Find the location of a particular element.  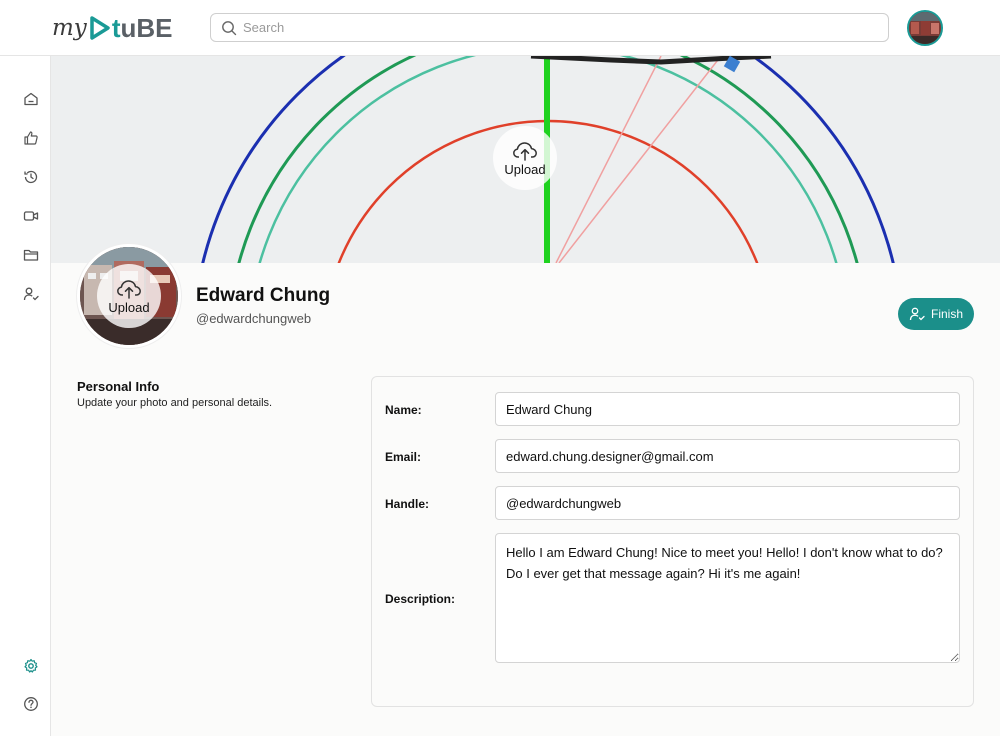

sidebar-item-history is located at coordinates (31, 177).